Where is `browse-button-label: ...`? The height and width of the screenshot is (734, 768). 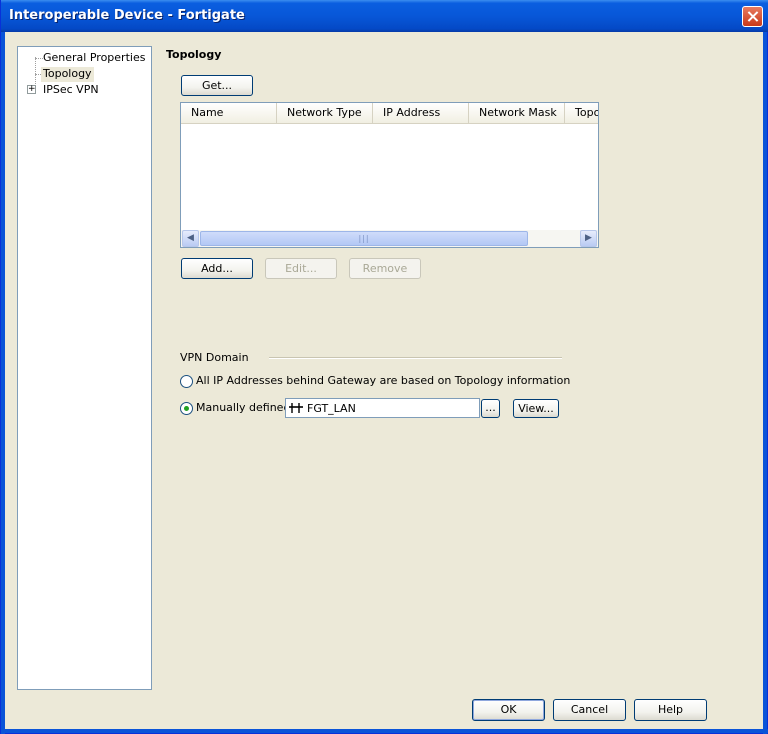
browse-button-label: ... is located at coordinates (490, 407).